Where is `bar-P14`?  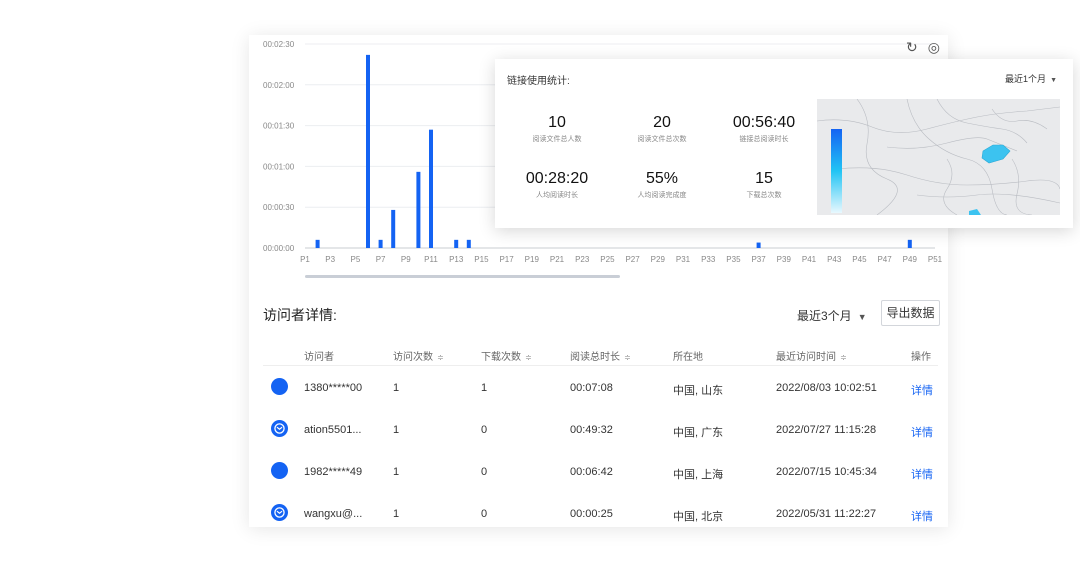
bar-P14 is located at coordinates (468, 243).